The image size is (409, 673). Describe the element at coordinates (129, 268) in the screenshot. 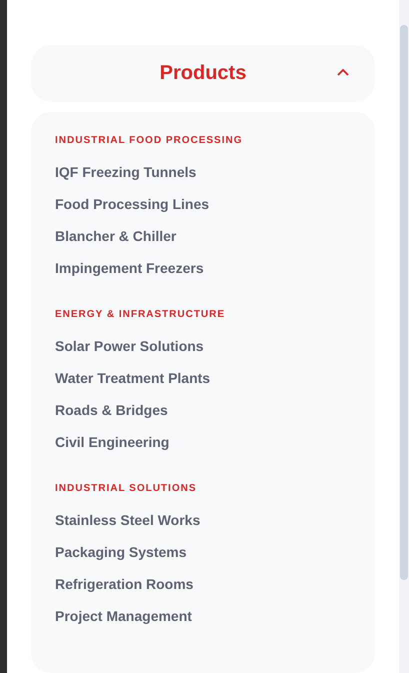

I see `menu-link: Impingement Freezers` at that location.